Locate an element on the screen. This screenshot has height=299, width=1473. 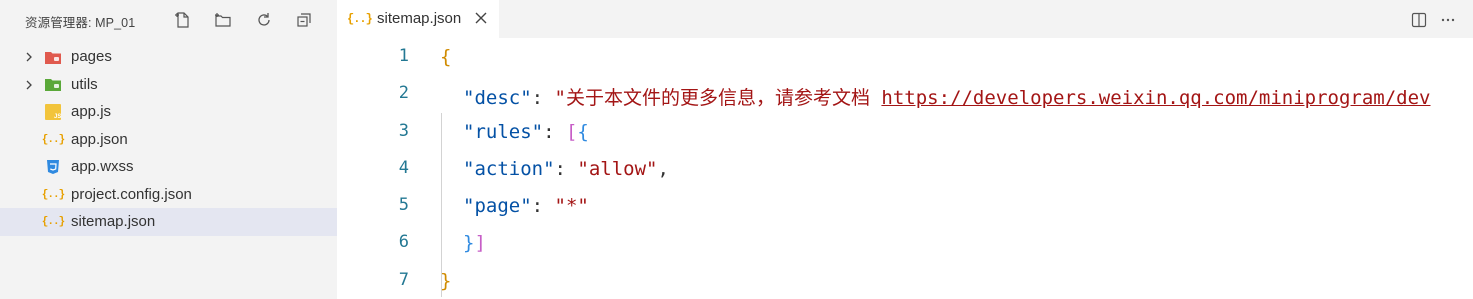
tree-item-label: sitemap.json is located at coordinates (113, 221).